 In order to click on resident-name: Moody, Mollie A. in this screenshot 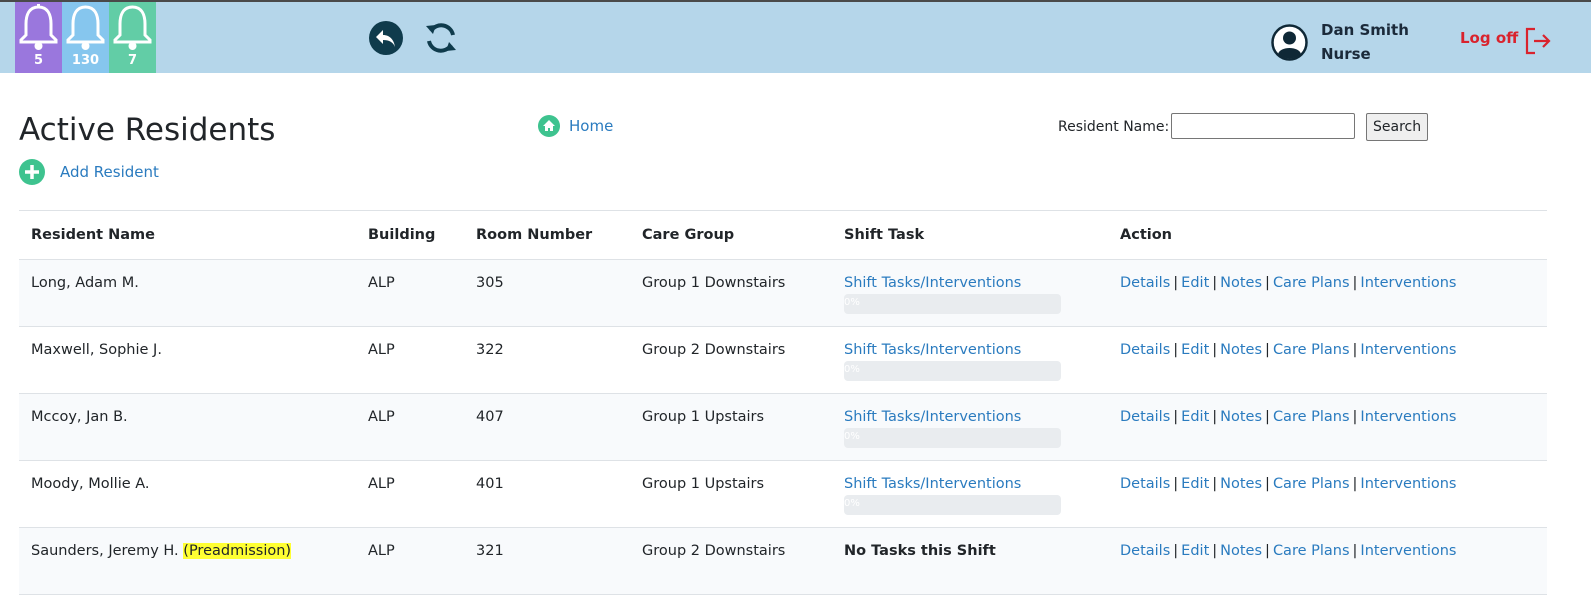, I will do `click(187, 494)`.